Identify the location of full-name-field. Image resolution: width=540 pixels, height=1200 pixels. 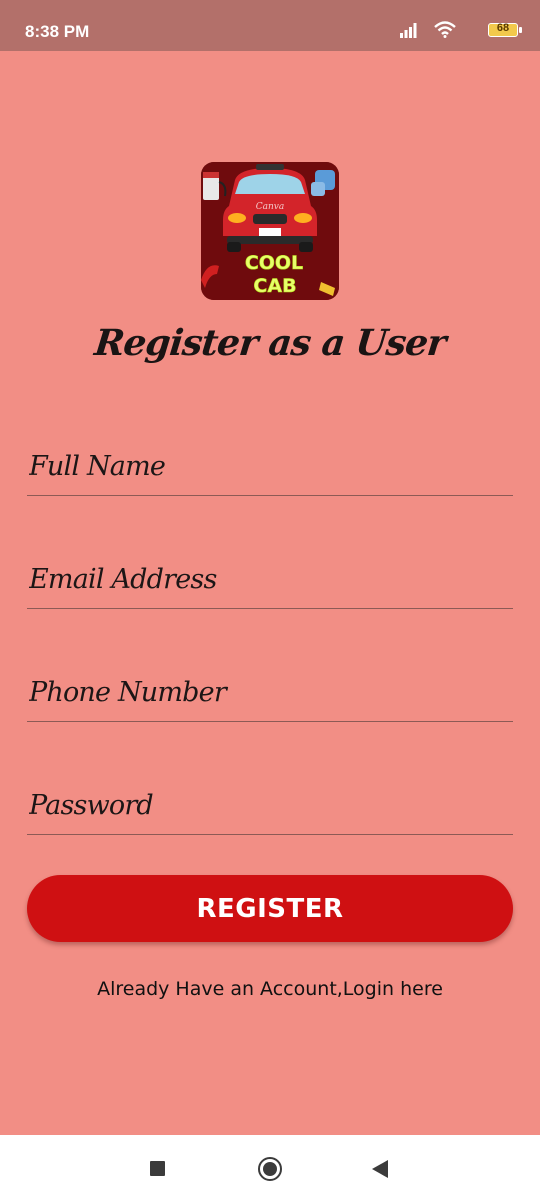
(272, 455).